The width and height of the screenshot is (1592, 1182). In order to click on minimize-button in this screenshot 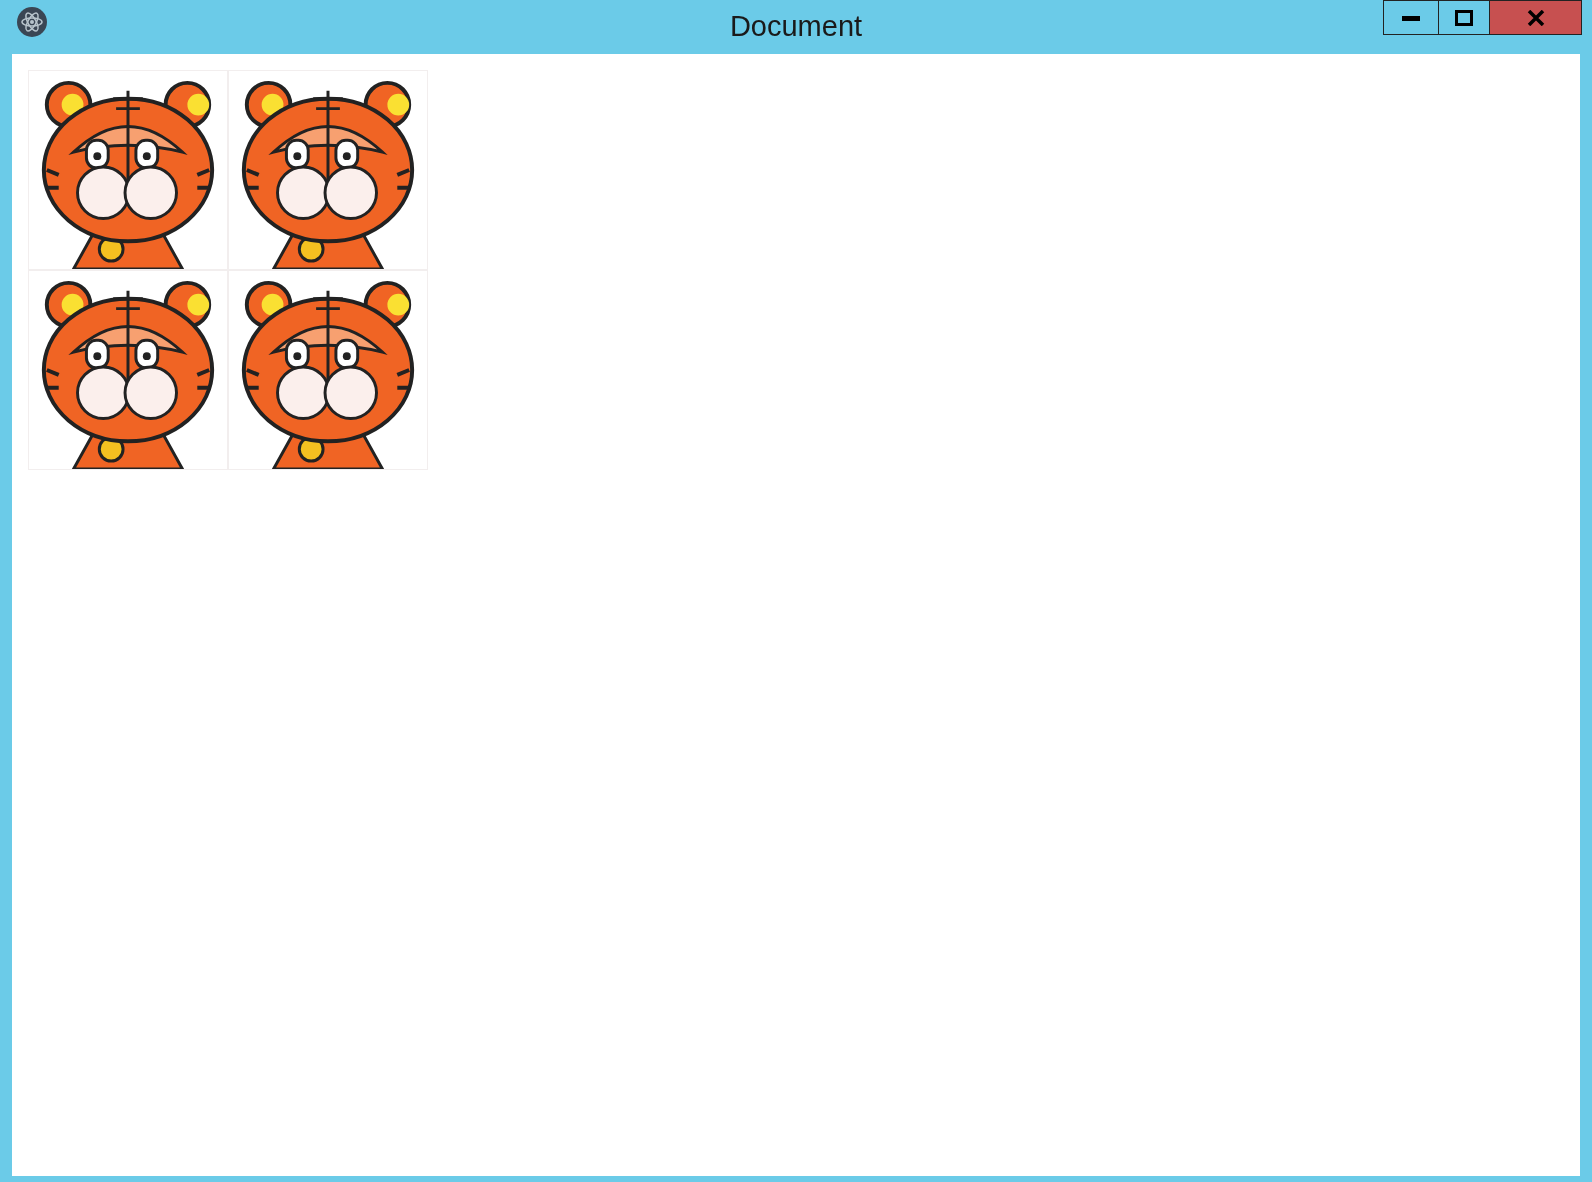, I will do `click(1411, 17)`.